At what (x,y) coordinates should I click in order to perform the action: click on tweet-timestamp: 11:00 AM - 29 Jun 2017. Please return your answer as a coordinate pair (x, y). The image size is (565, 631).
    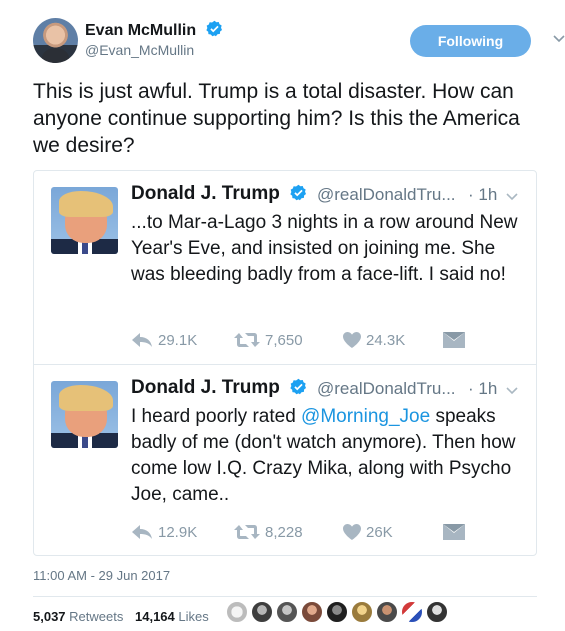
    Looking at the image, I should click on (101, 575).